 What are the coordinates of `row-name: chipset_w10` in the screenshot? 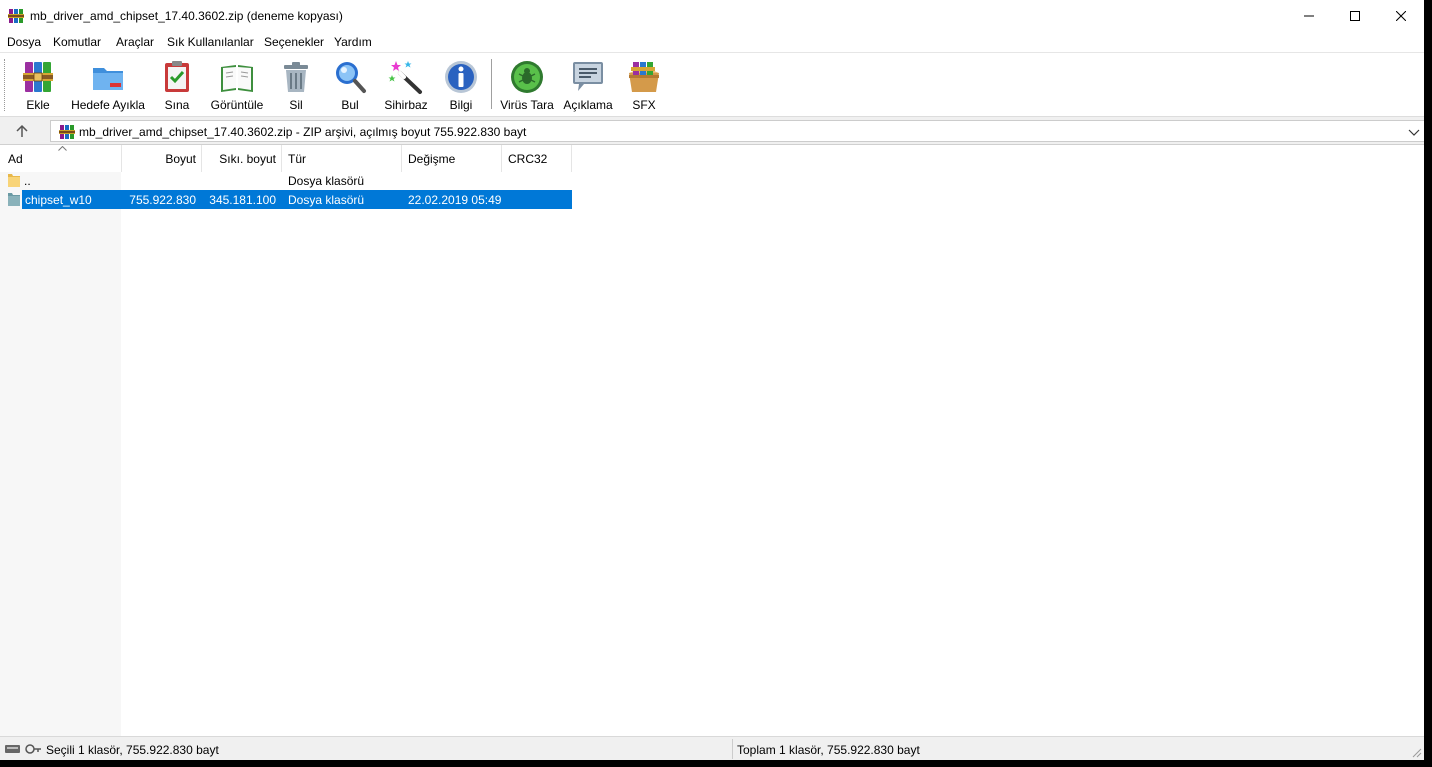 It's located at (58, 200).